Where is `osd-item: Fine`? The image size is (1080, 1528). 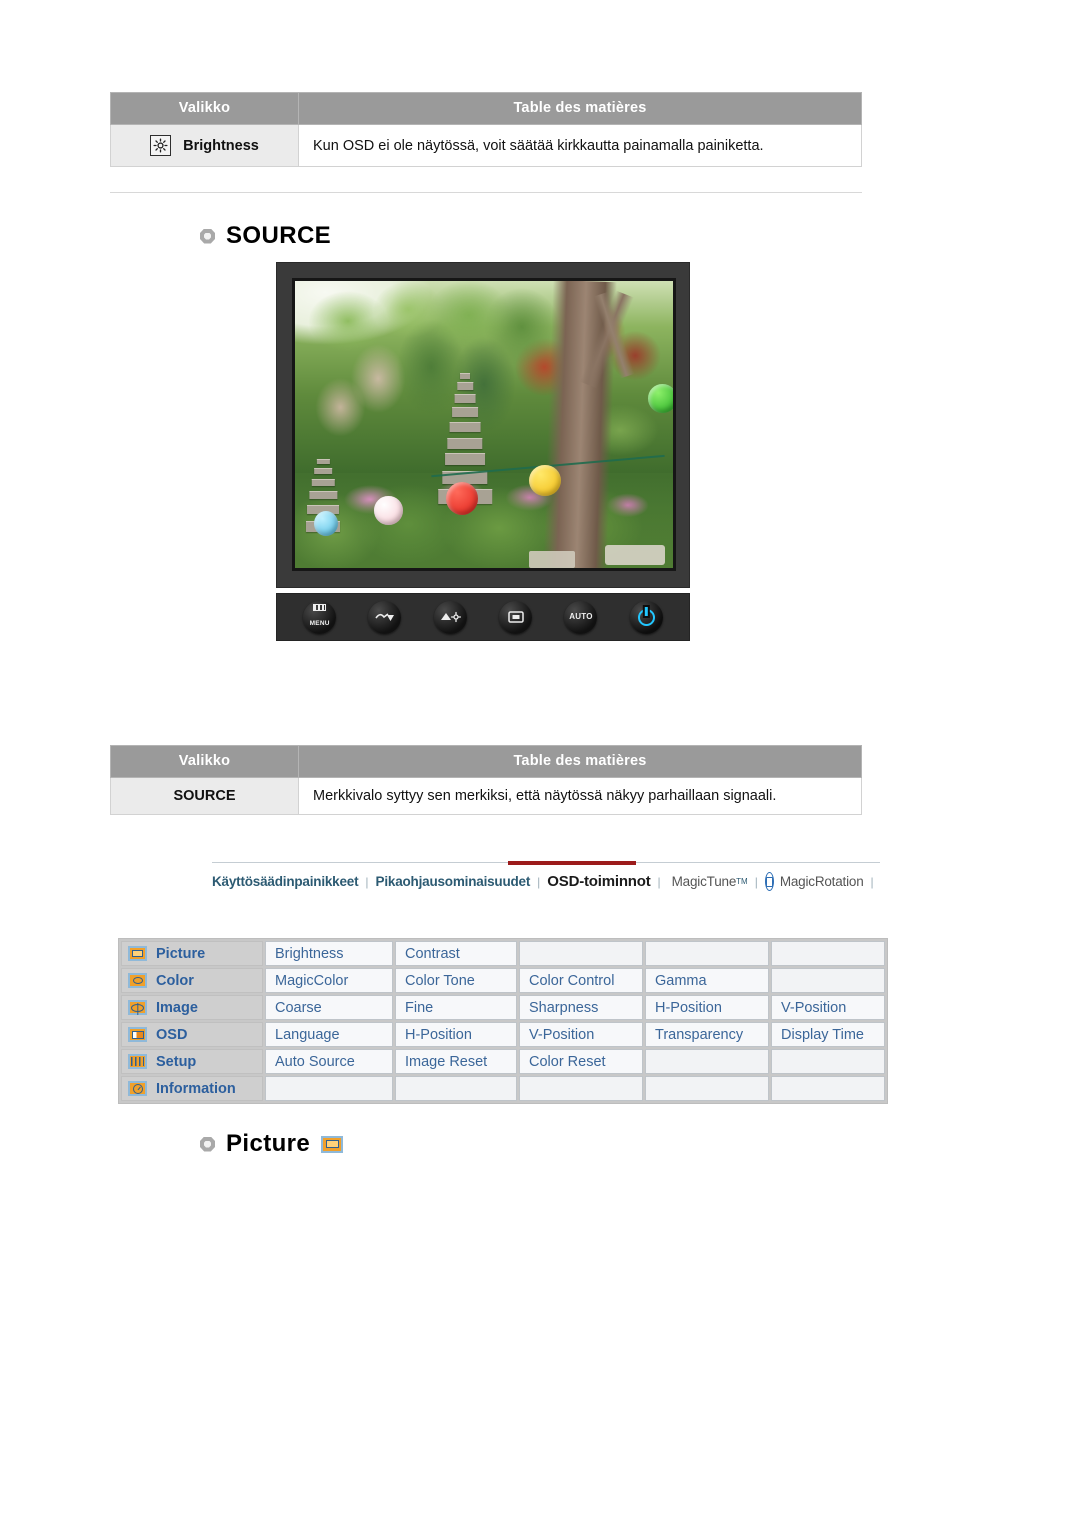 osd-item: Fine is located at coordinates (456, 1007).